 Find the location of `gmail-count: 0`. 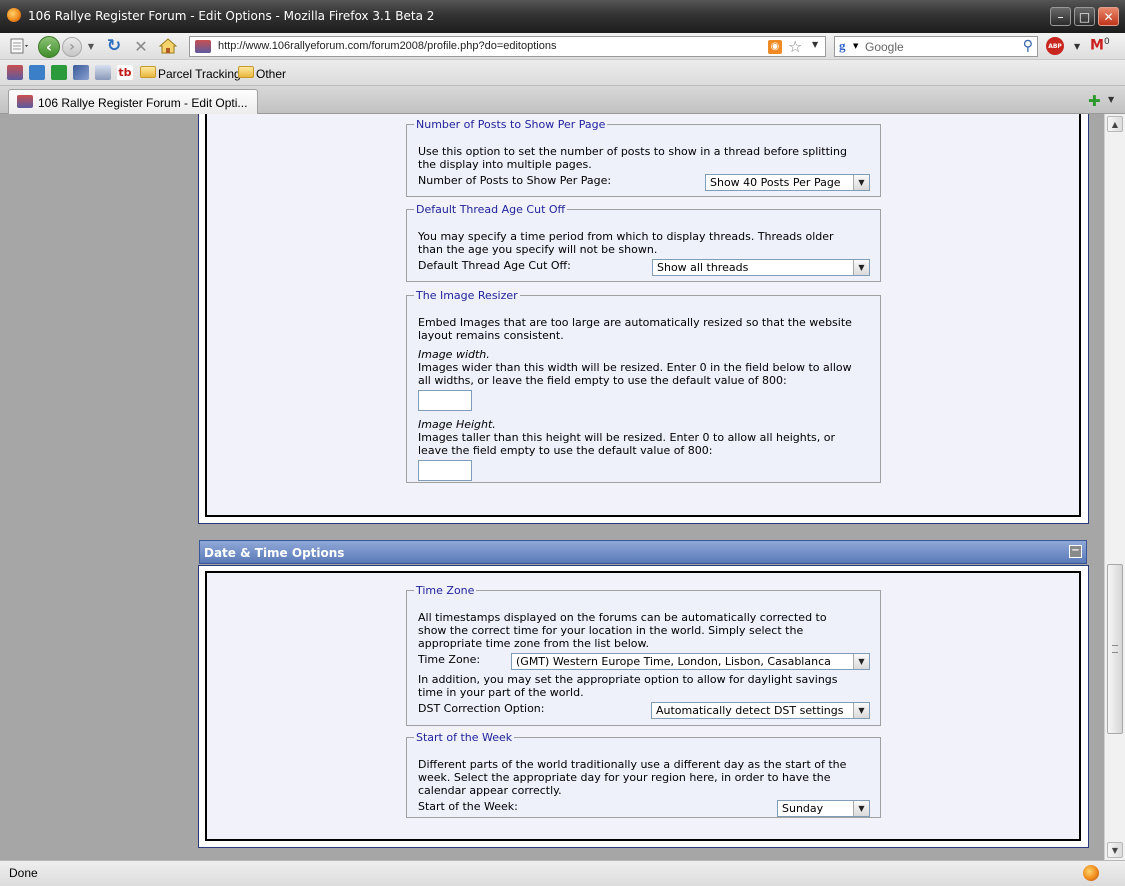

gmail-count: 0 is located at coordinates (1106, 42).